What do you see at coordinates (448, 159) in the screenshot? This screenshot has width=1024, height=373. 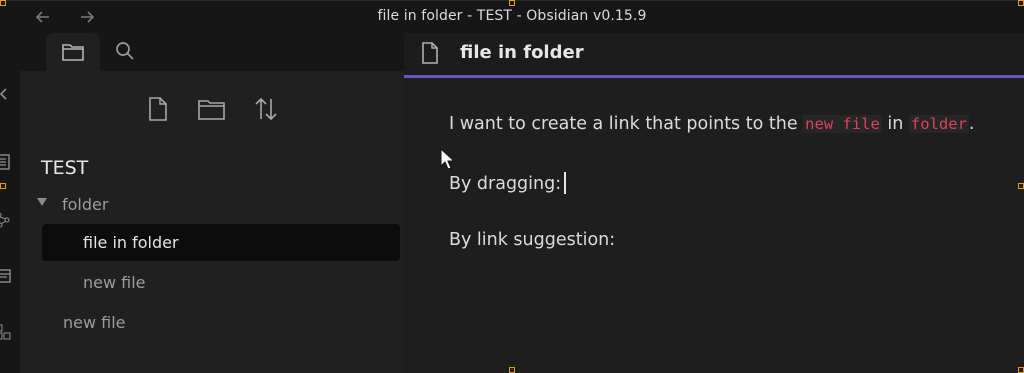 I see `mouse-pointer-icon` at bounding box center [448, 159].